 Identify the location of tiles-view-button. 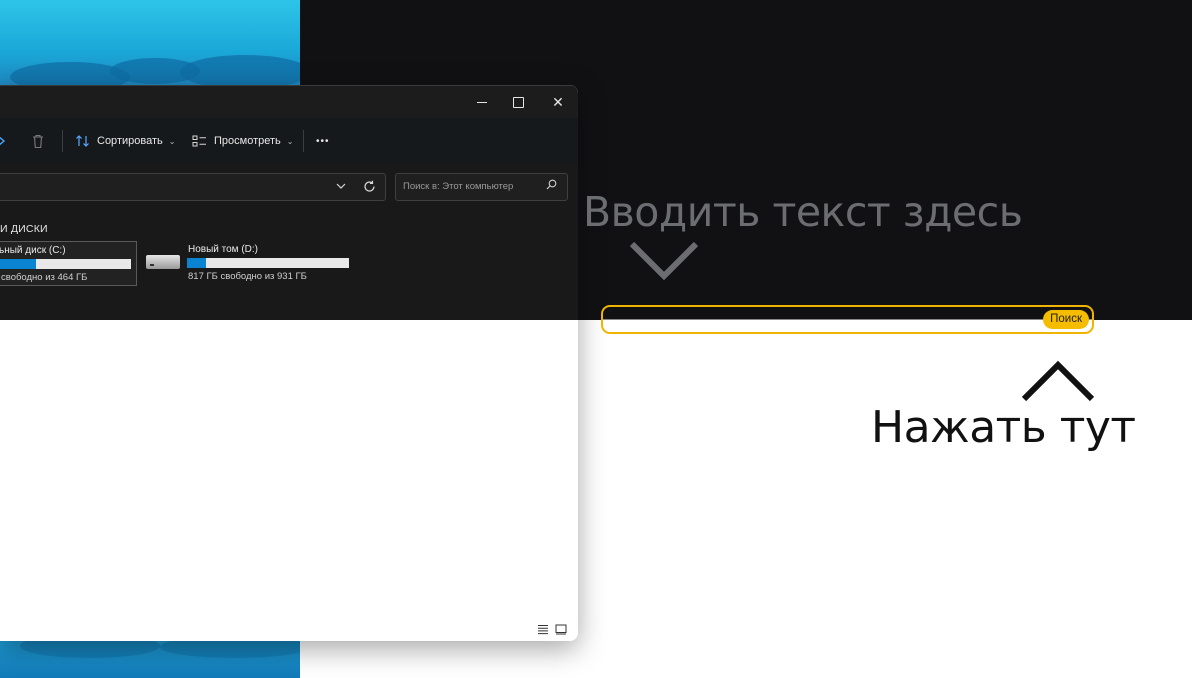
(561, 631).